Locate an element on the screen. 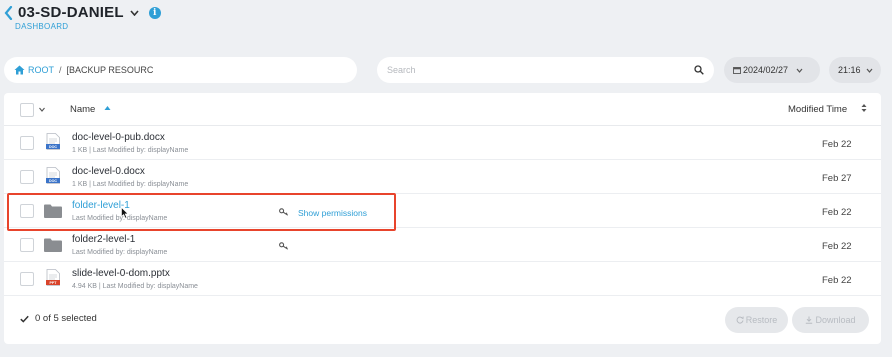 Image resolution: width=892 pixels, height=357 pixels. folder-name: folder2-level-1 is located at coordinates (103, 239).